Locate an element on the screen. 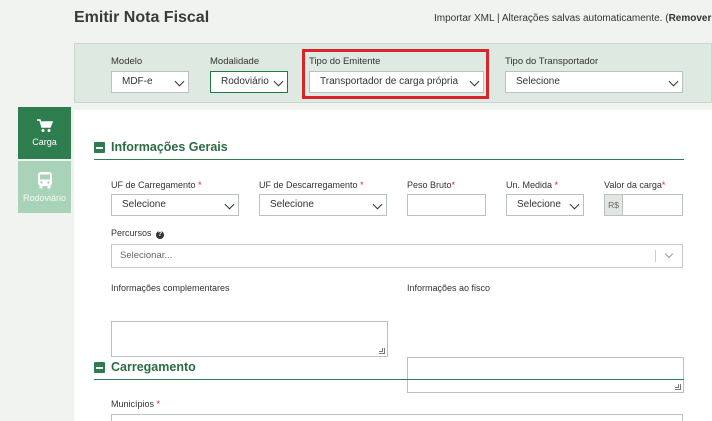 Image resolution: width=712 pixels, height=421 pixels. valor-carga-label: Valor da carga* is located at coordinates (635, 185).